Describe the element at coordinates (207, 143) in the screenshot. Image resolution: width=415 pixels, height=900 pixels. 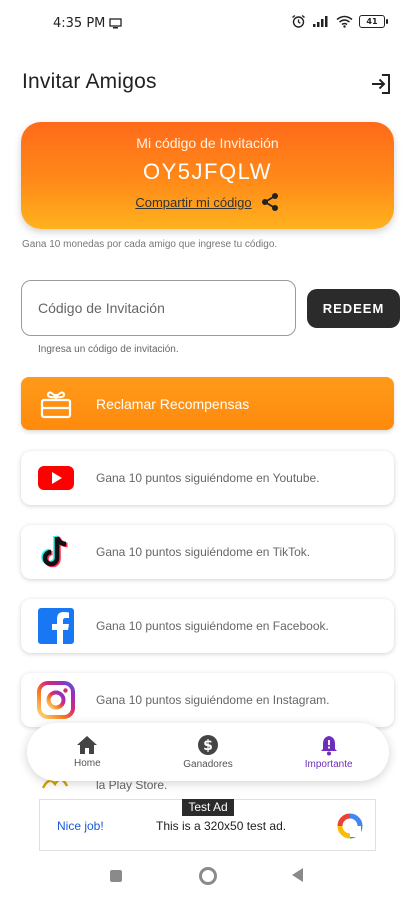
I see `invite-code-label: Mi código de Invitación` at that location.